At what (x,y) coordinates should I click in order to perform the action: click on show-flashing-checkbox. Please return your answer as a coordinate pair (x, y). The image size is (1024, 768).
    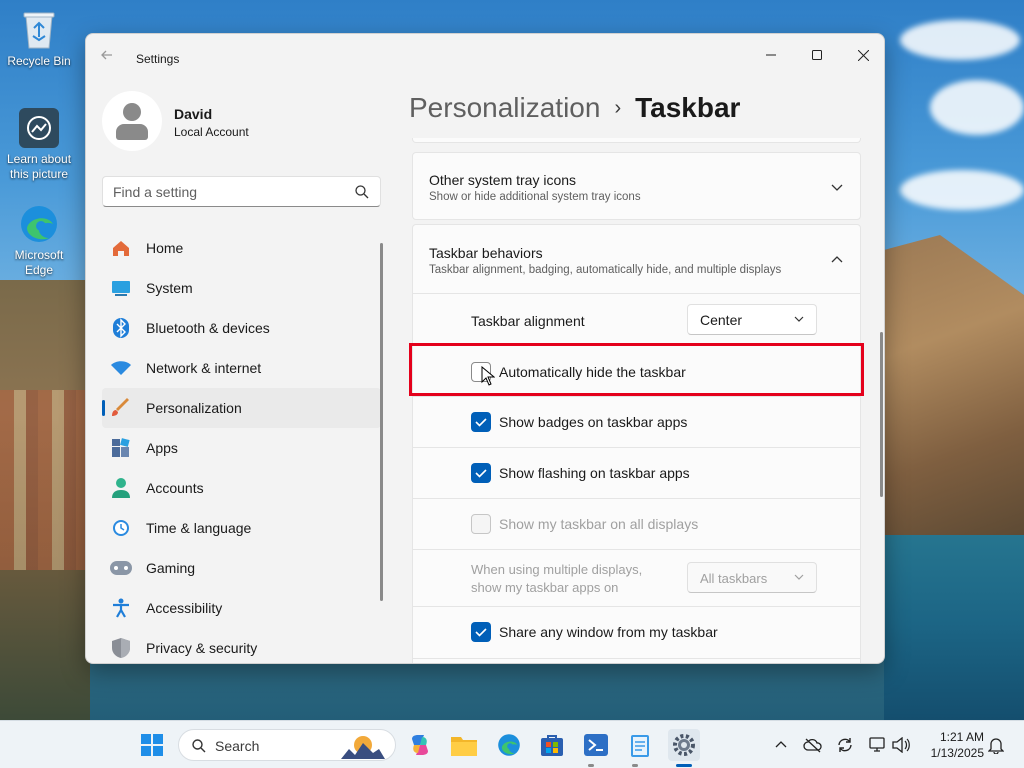
    Looking at the image, I should click on (481, 473).